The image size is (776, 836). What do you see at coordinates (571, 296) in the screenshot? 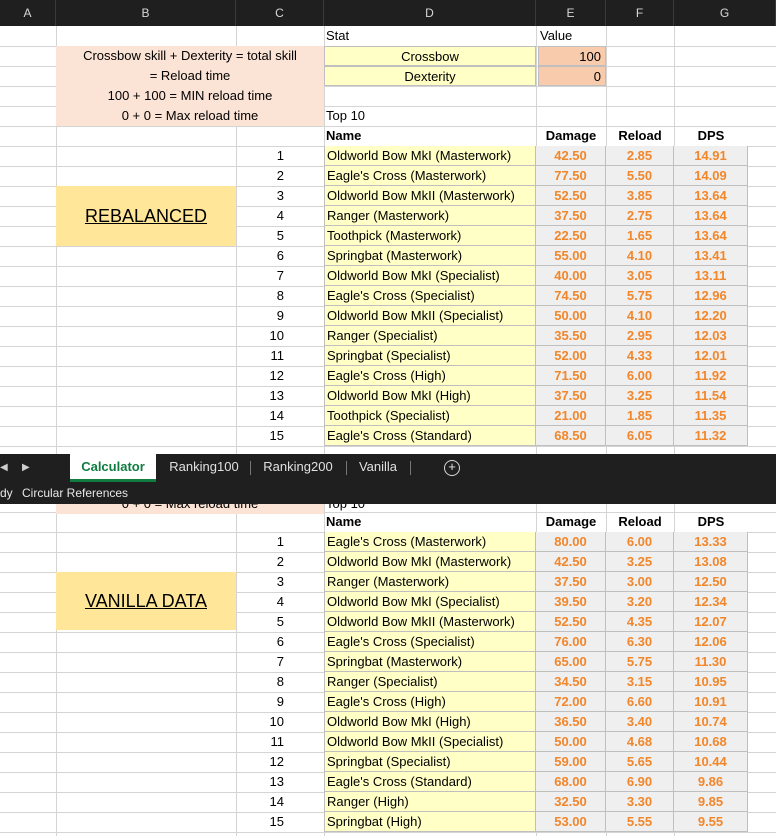
I see `damage-value-cell: 74.50` at bounding box center [571, 296].